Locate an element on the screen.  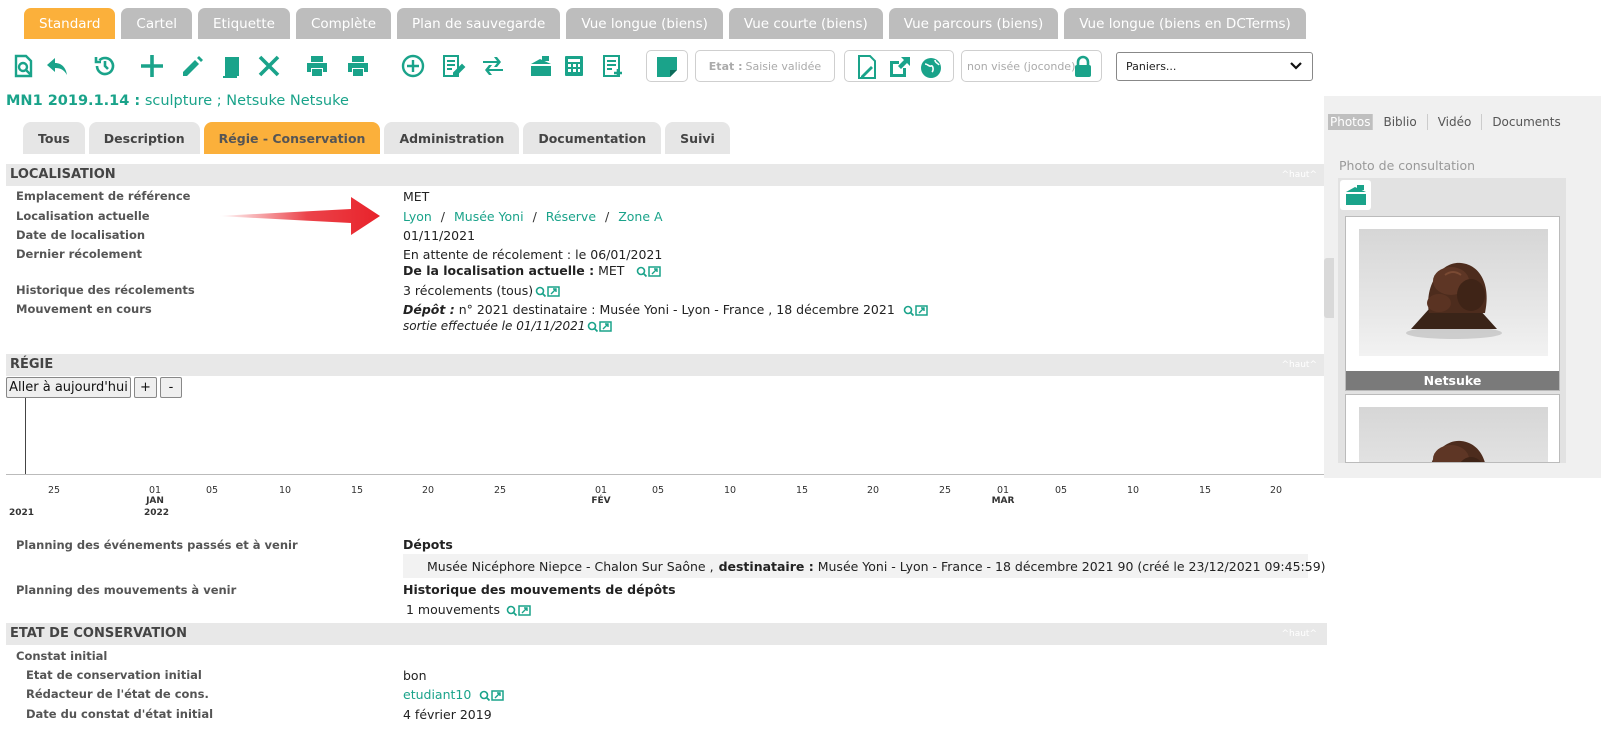
timeline-year: 2022 is located at coordinates (157, 513).